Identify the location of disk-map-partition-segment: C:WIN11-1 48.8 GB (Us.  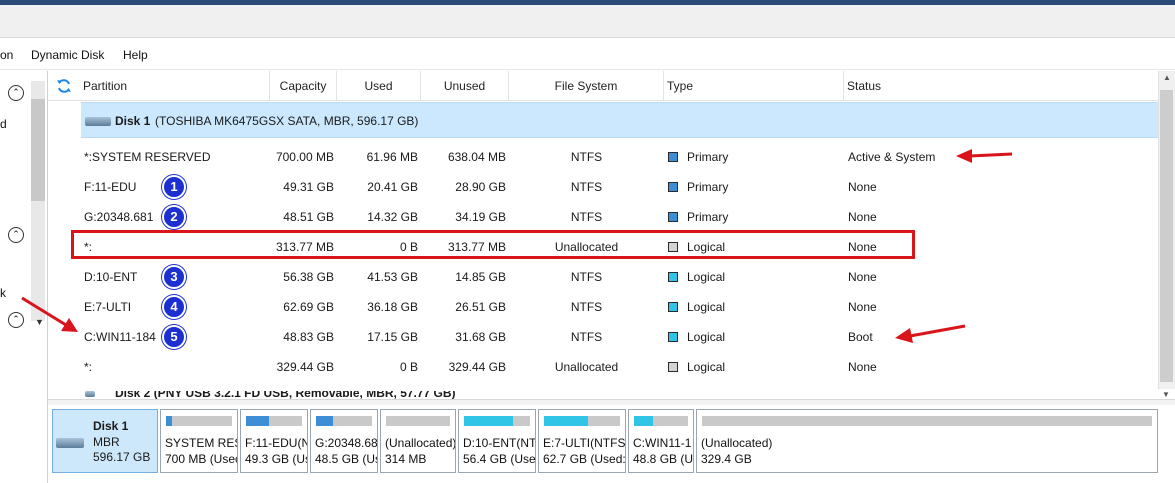
(661, 441).